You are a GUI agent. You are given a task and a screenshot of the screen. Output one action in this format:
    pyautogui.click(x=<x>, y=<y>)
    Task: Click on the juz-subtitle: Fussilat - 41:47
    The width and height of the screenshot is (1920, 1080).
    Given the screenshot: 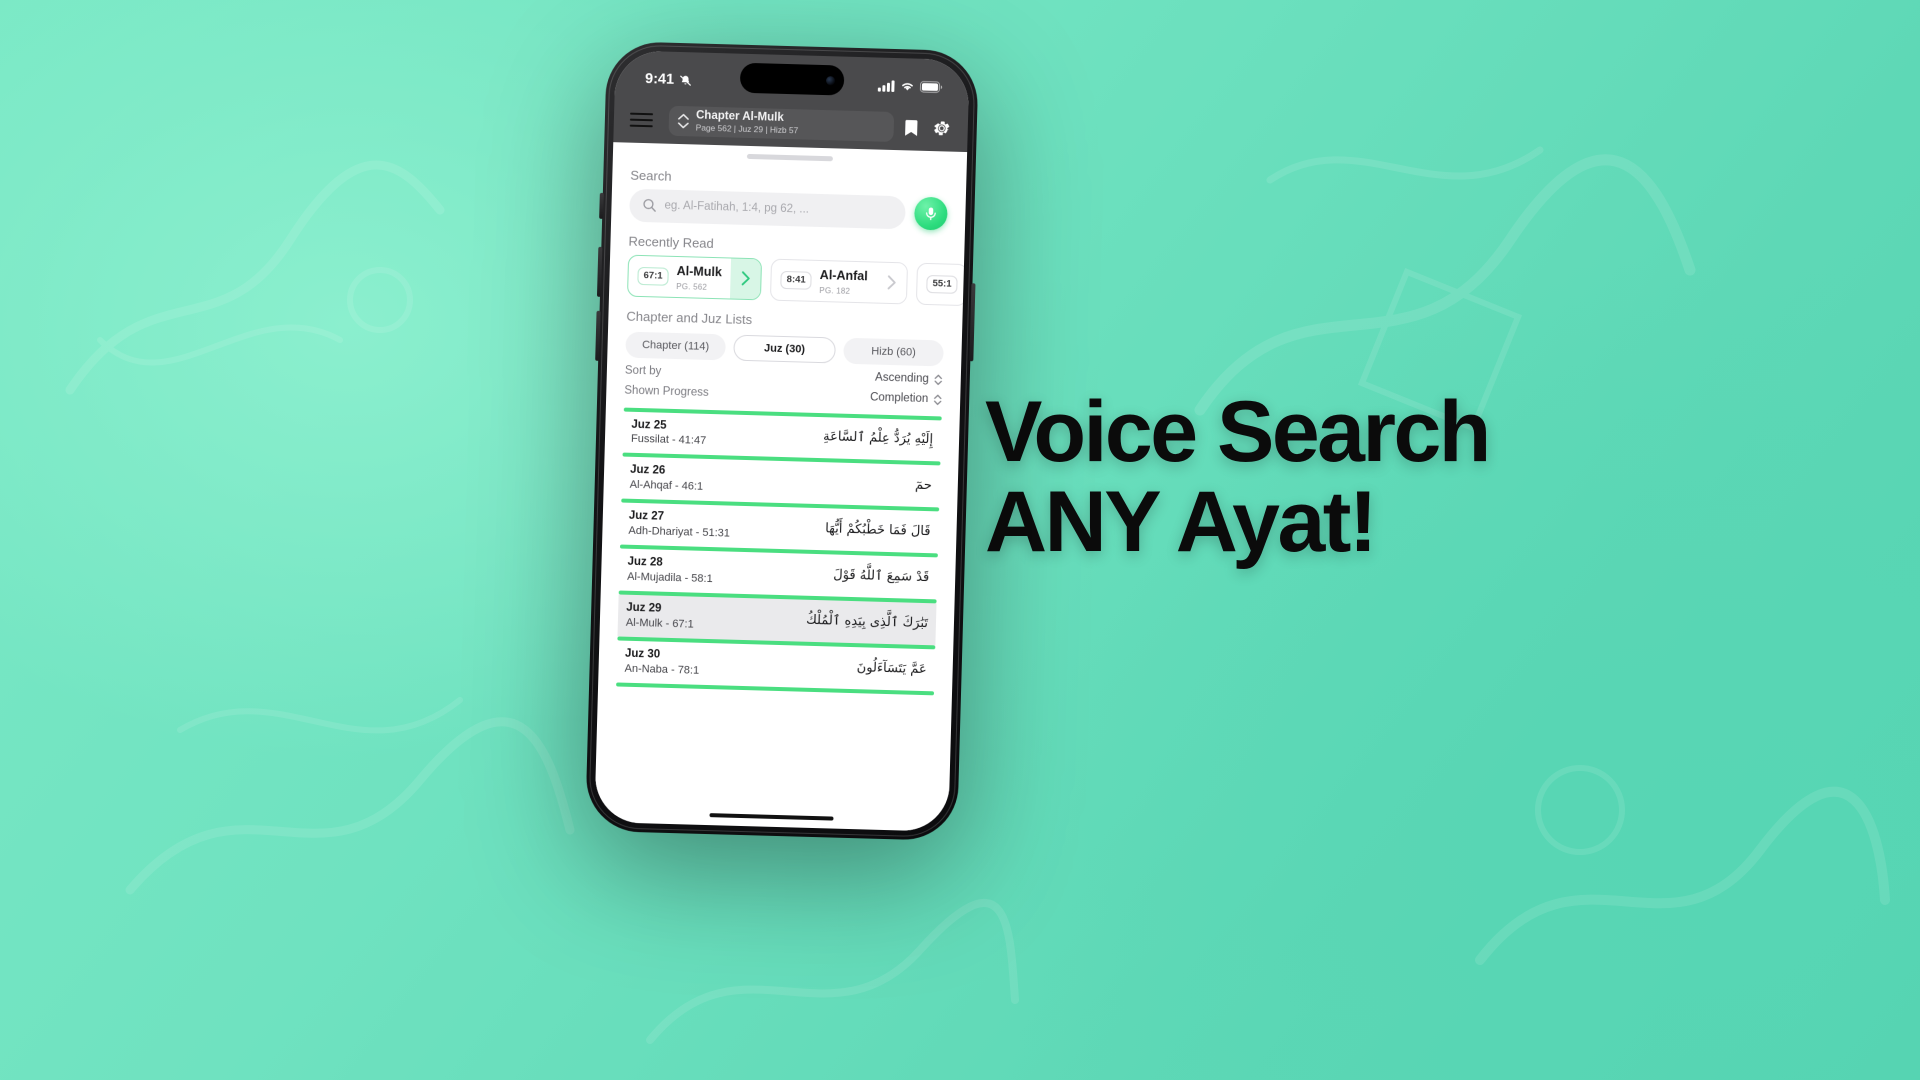 What is the action you would take?
    pyautogui.click(x=668, y=440)
    